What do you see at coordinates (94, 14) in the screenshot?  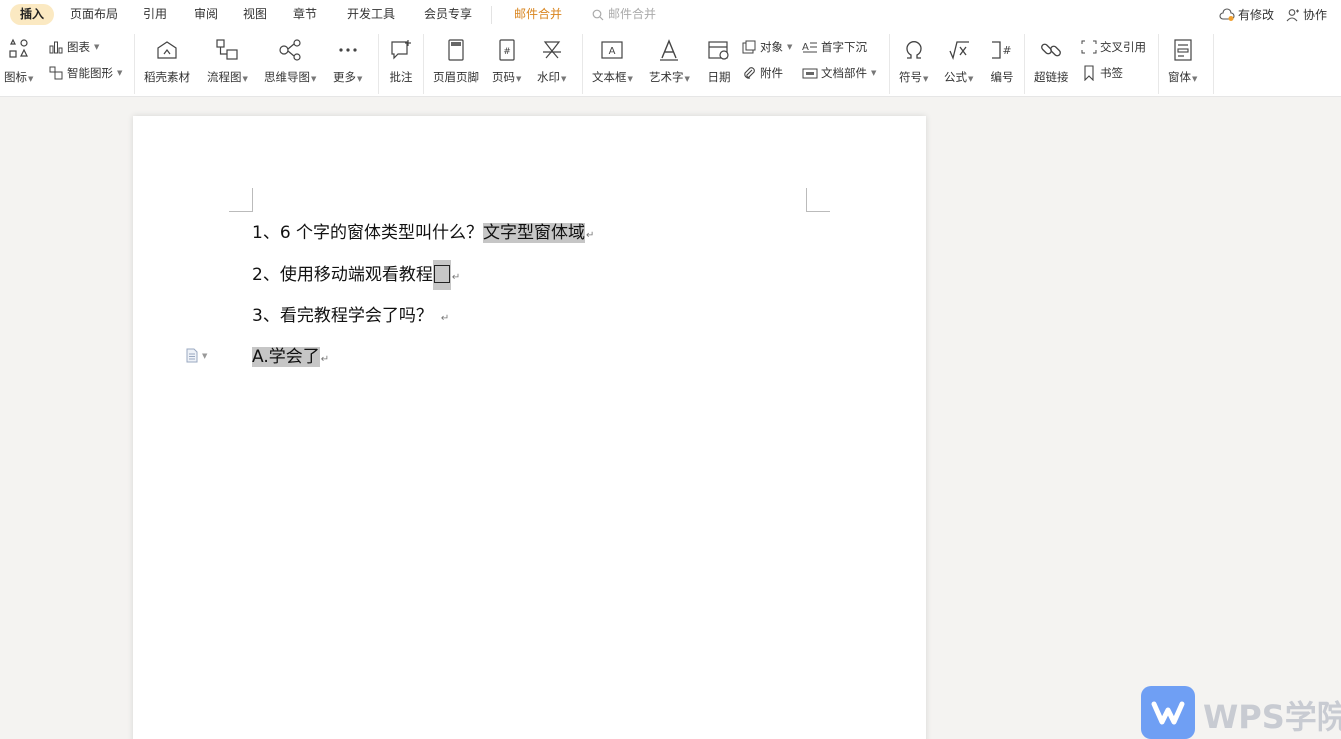 I see `tab-page-layout: 页面布局` at bounding box center [94, 14].